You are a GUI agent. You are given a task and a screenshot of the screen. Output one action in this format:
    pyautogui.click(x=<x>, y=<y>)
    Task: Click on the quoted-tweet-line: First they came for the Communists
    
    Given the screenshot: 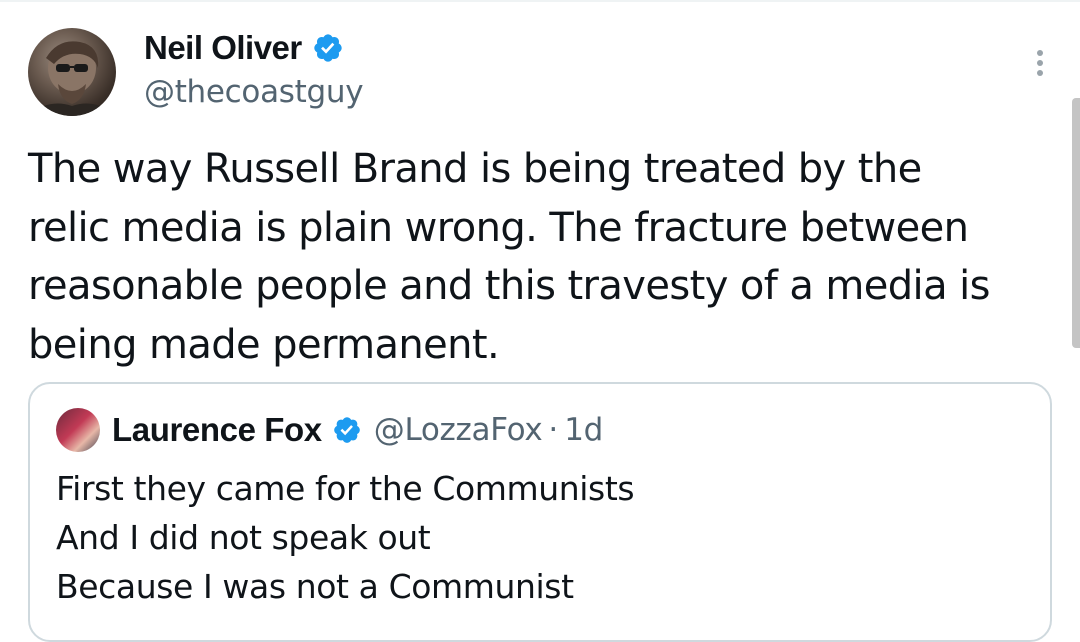 What is the action you would take?
    pyautogui.click(x=345, y=488)
    